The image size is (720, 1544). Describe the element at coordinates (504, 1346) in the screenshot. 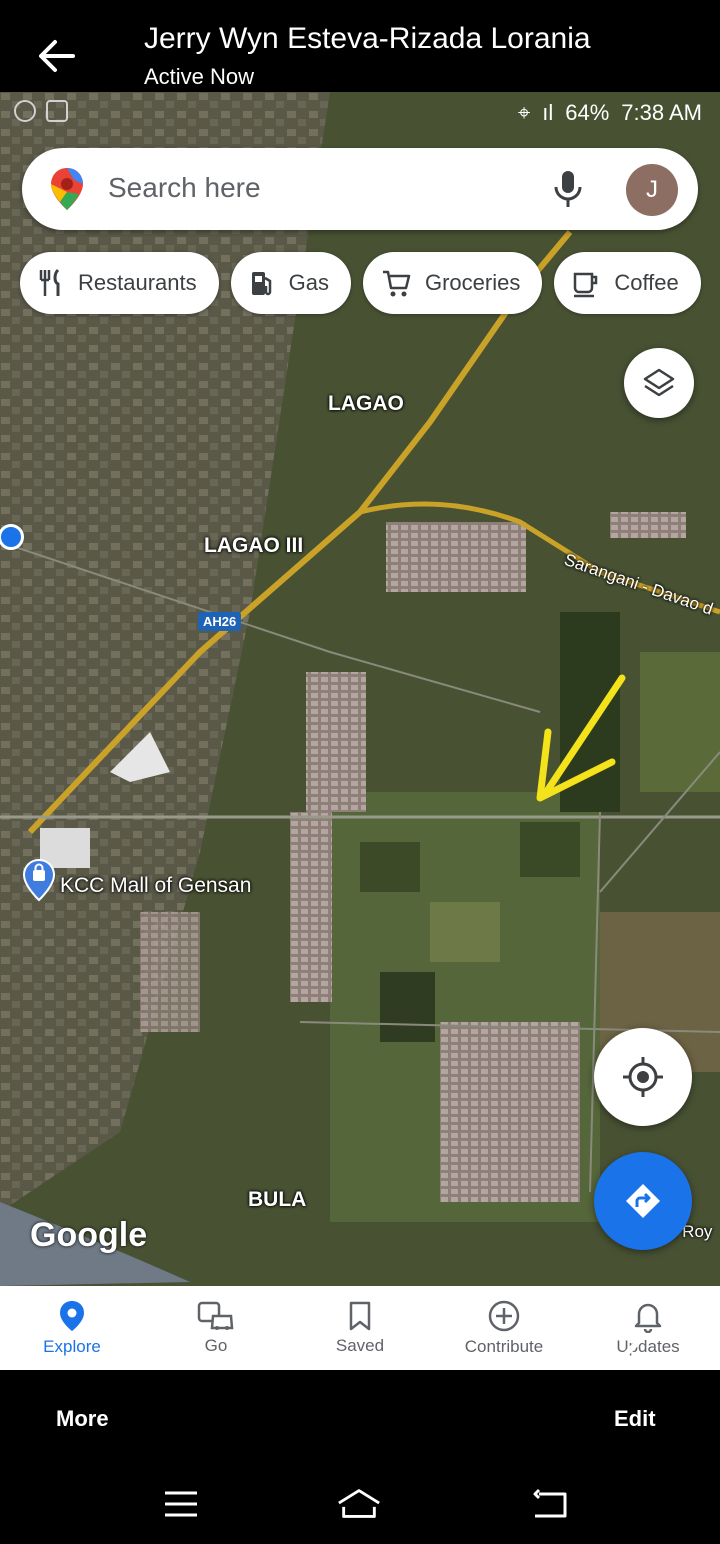

I see `nav-label: Contribute` at that location.